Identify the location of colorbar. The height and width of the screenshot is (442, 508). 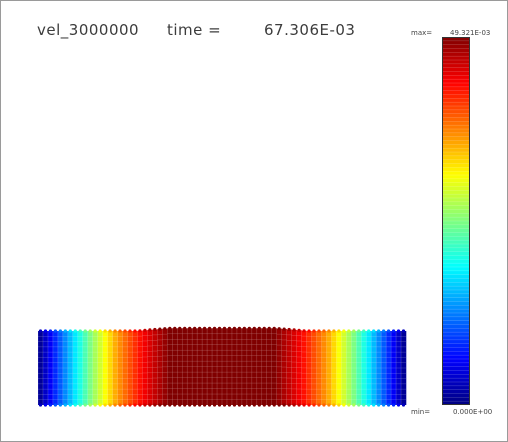
(456, 221).